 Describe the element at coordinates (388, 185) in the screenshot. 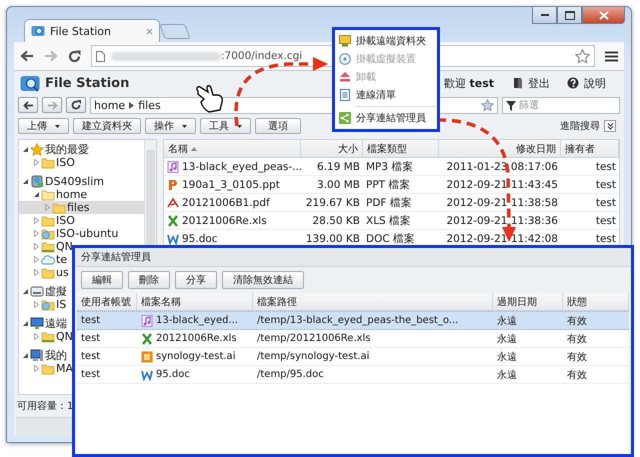

I see `table-cell-text: PPT 檔案` at that location.